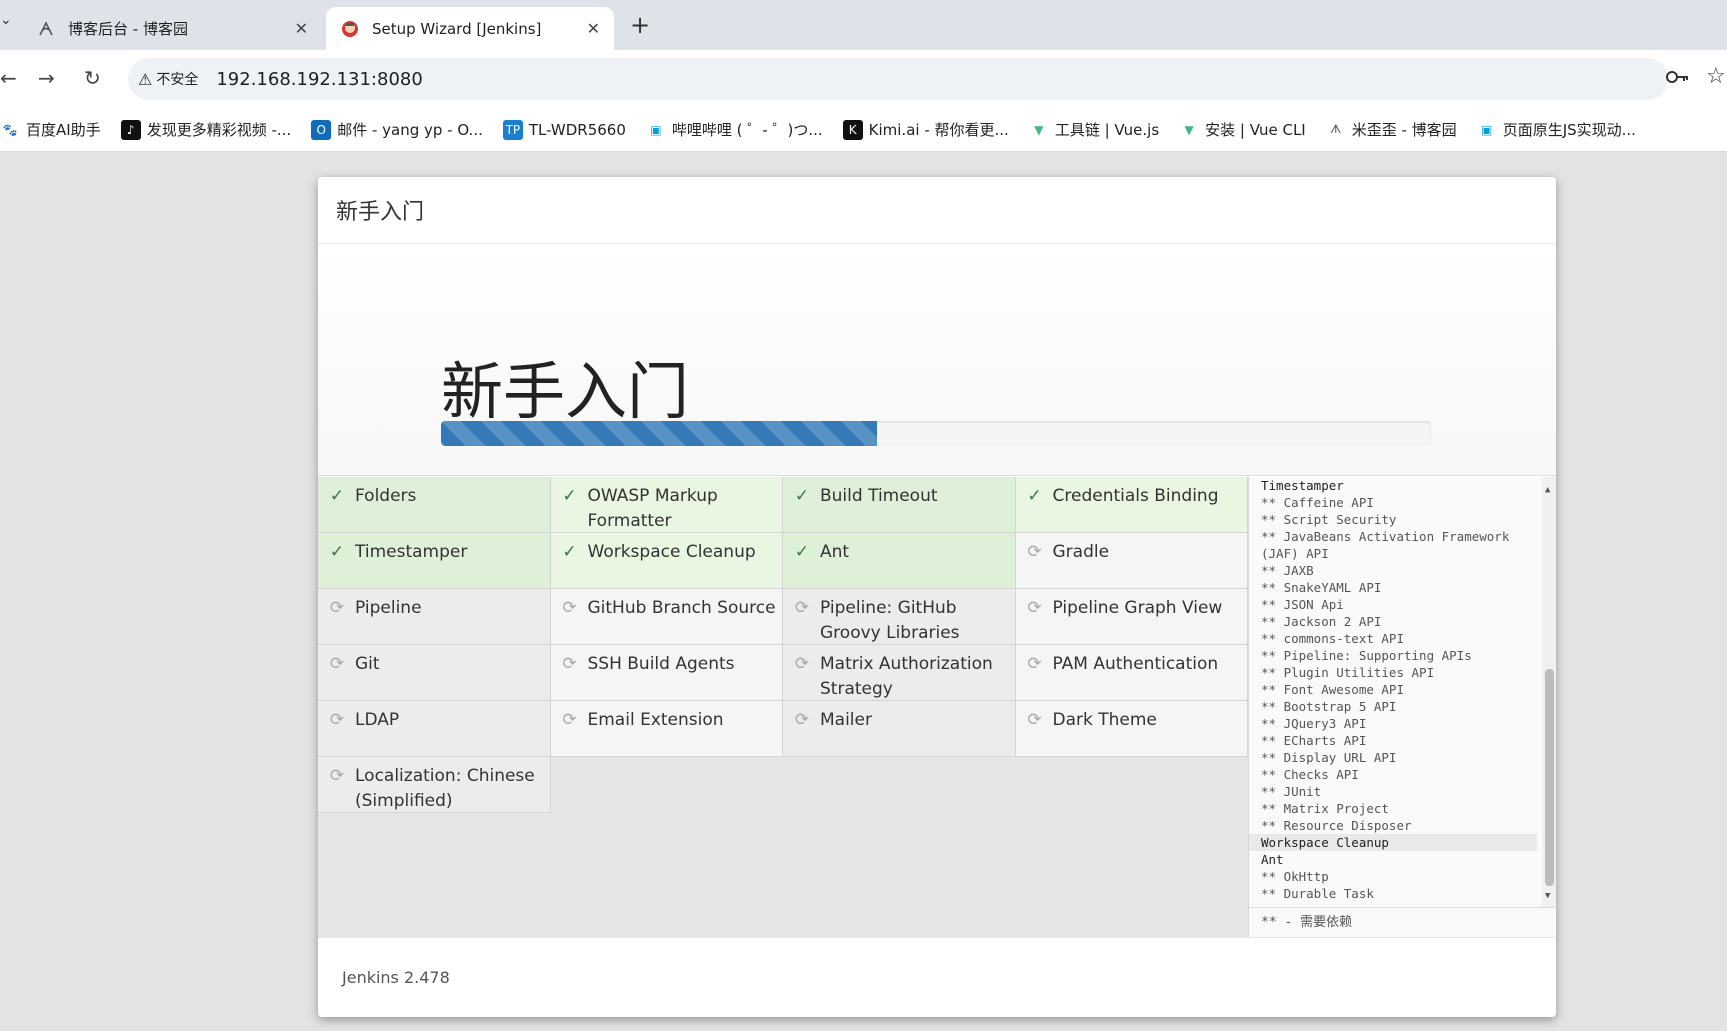  What do you see at coordinates (319, 79) in the screenshot?
I see `url-text: 192.168.192.131:8080` at bounding box center [319, 79].